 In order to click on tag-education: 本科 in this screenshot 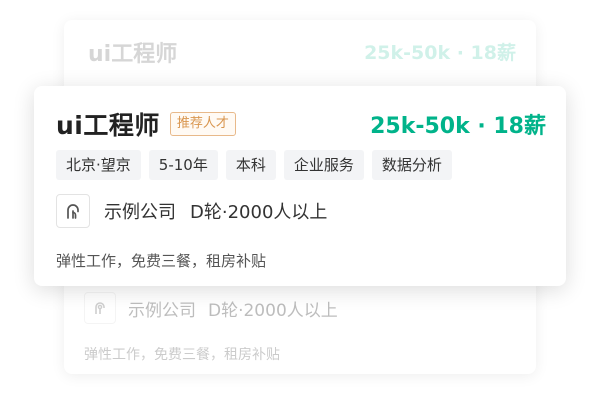, I will do `click(250, 165)`.